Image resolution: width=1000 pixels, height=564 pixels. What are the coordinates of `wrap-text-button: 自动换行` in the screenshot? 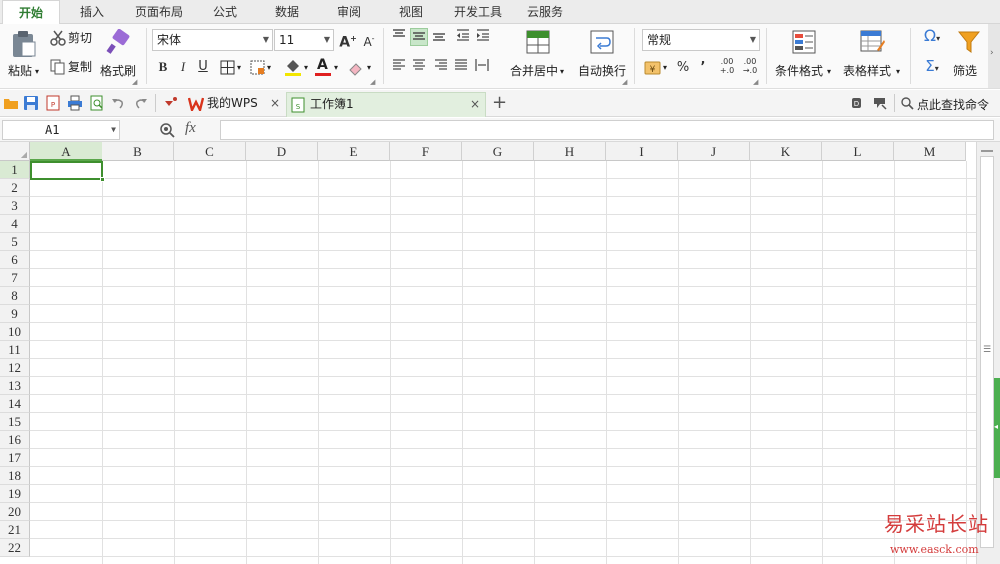 It's located at (602, 56).